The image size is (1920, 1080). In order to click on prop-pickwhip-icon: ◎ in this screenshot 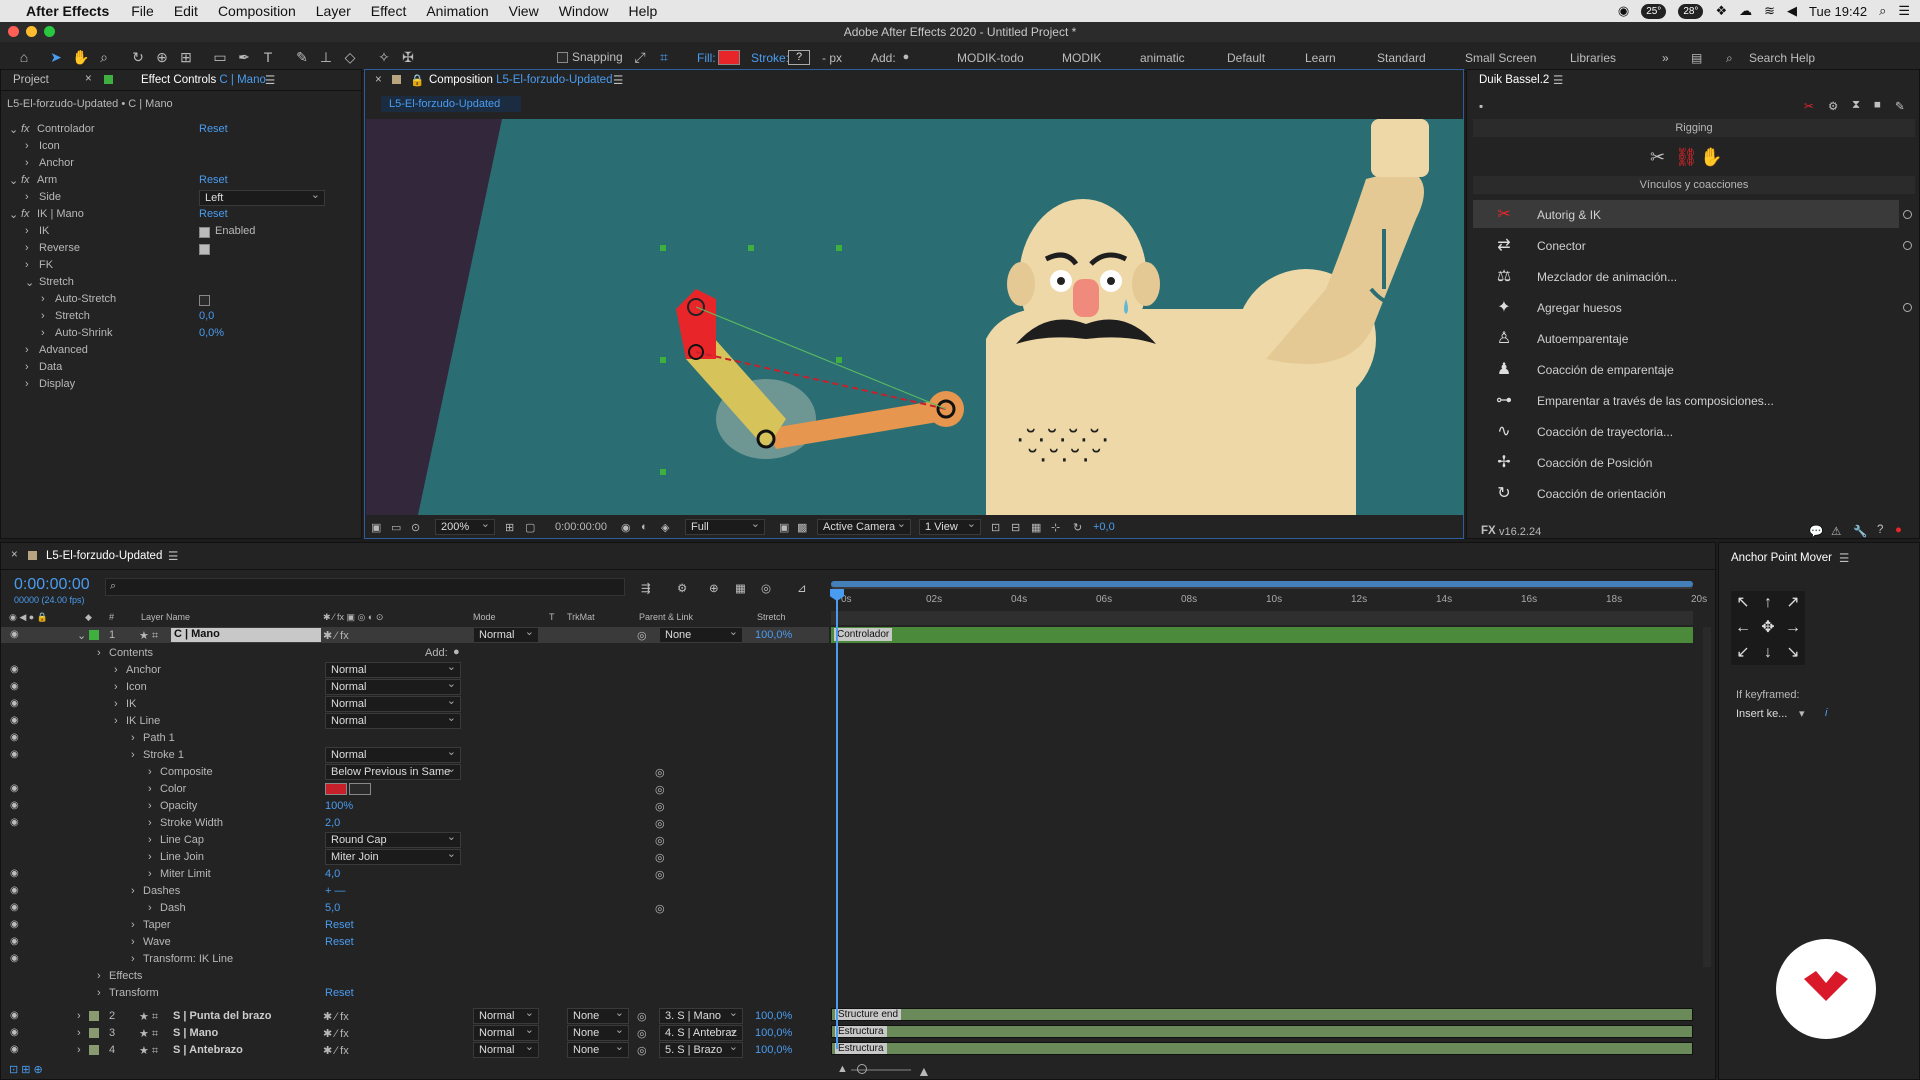, I will do `click(660, 874)`.